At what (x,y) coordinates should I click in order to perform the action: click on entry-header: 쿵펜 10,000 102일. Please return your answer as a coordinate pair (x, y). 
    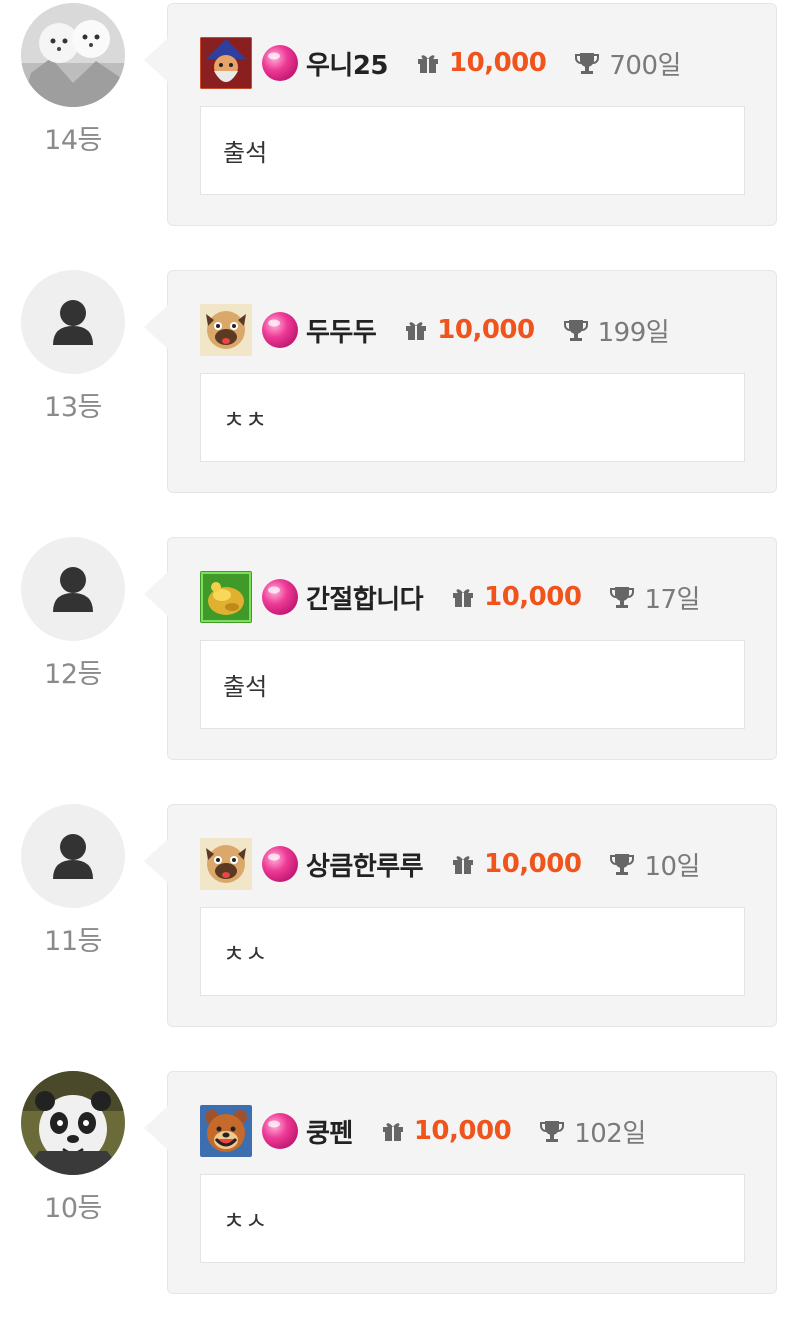
    Looking at the image, I should click on (423, 1131).